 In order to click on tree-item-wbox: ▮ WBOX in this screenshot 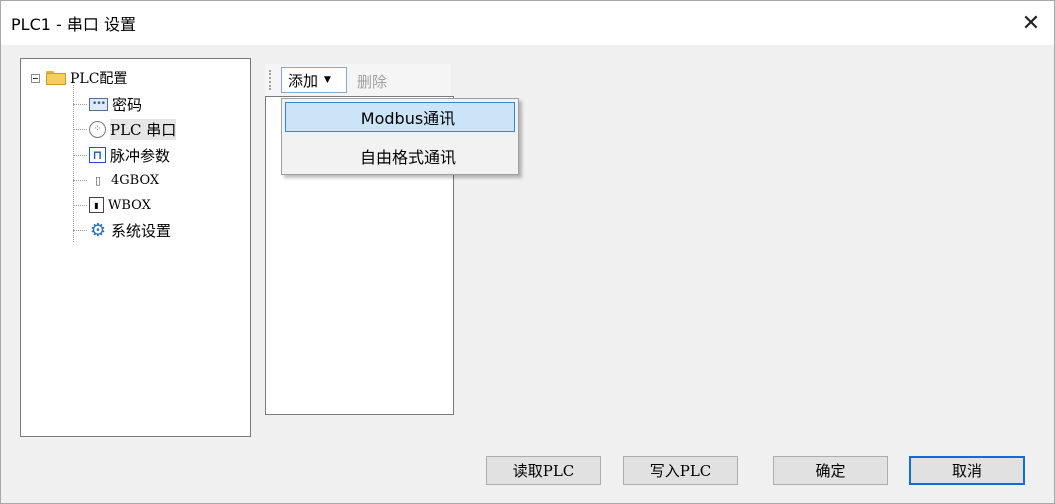, I will do `click(112, 205)`.